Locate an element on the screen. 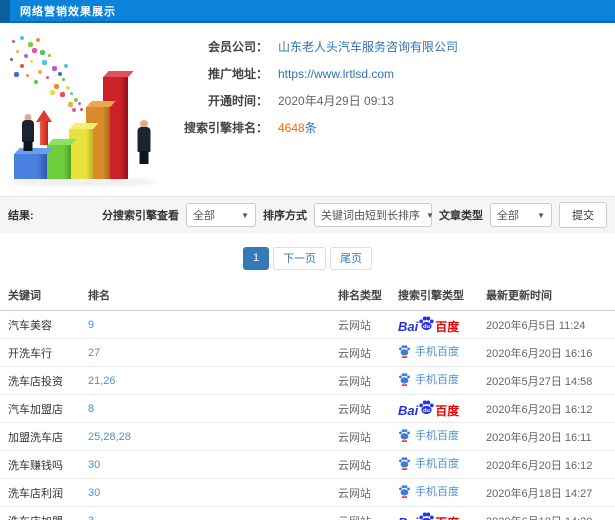 The width and height of the screenshot is (615, 520). company-label: 会员公司： is located at coordinates (237, 47).